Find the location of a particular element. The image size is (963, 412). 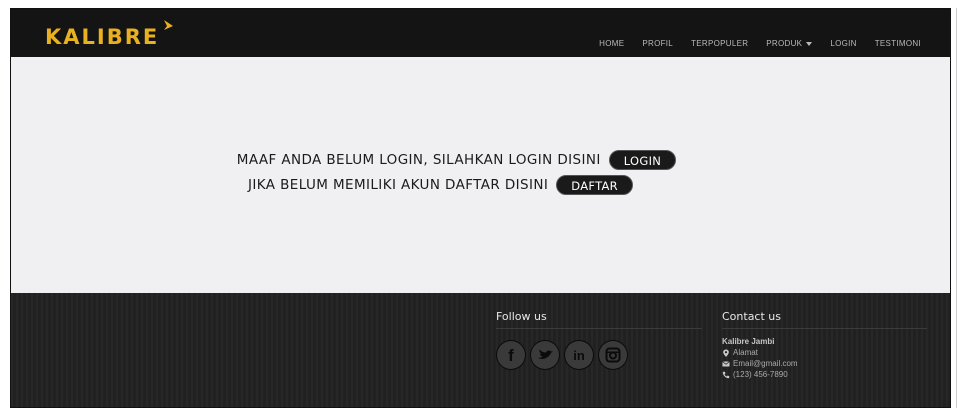

nav-item-login: LOGIN is located at coordinates (843, 43).